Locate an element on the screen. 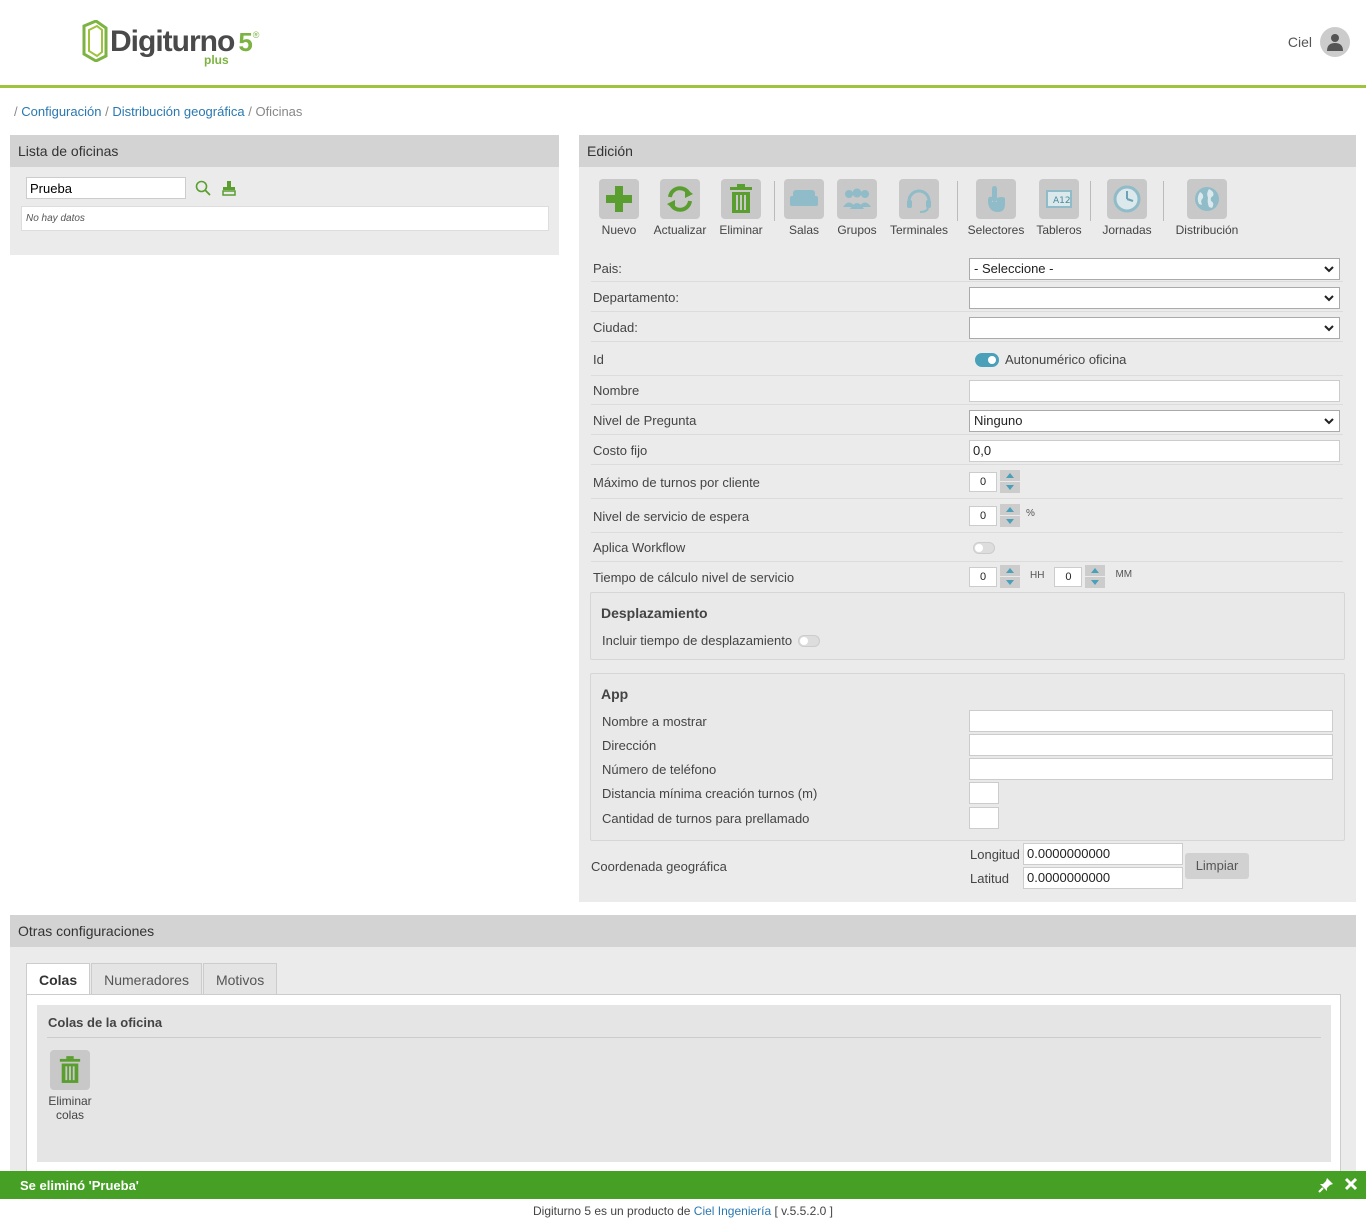 This screenshot has height=1224, width=1366. avatar is located at coordinates (1335, 42).